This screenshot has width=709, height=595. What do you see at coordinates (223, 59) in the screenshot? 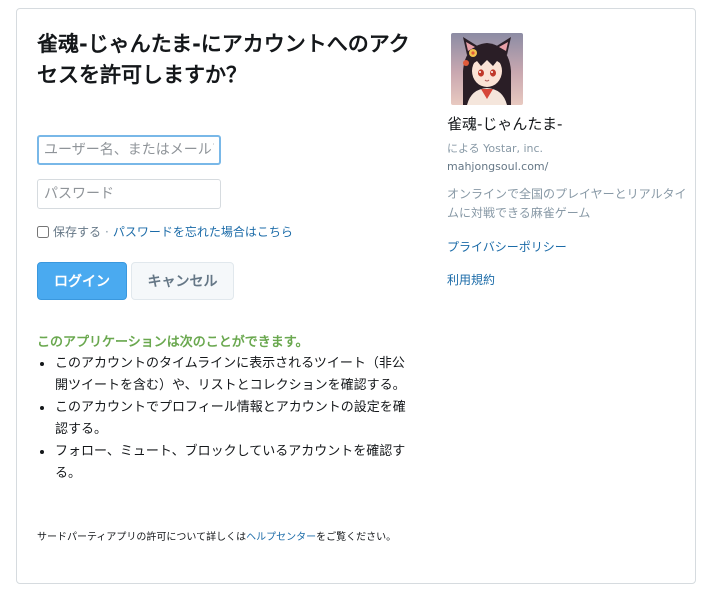
I see `page-title: 雀魂-じゃんたま-にアカウントへのアクセスを許可しますか？` at bounding box center [223, 59].